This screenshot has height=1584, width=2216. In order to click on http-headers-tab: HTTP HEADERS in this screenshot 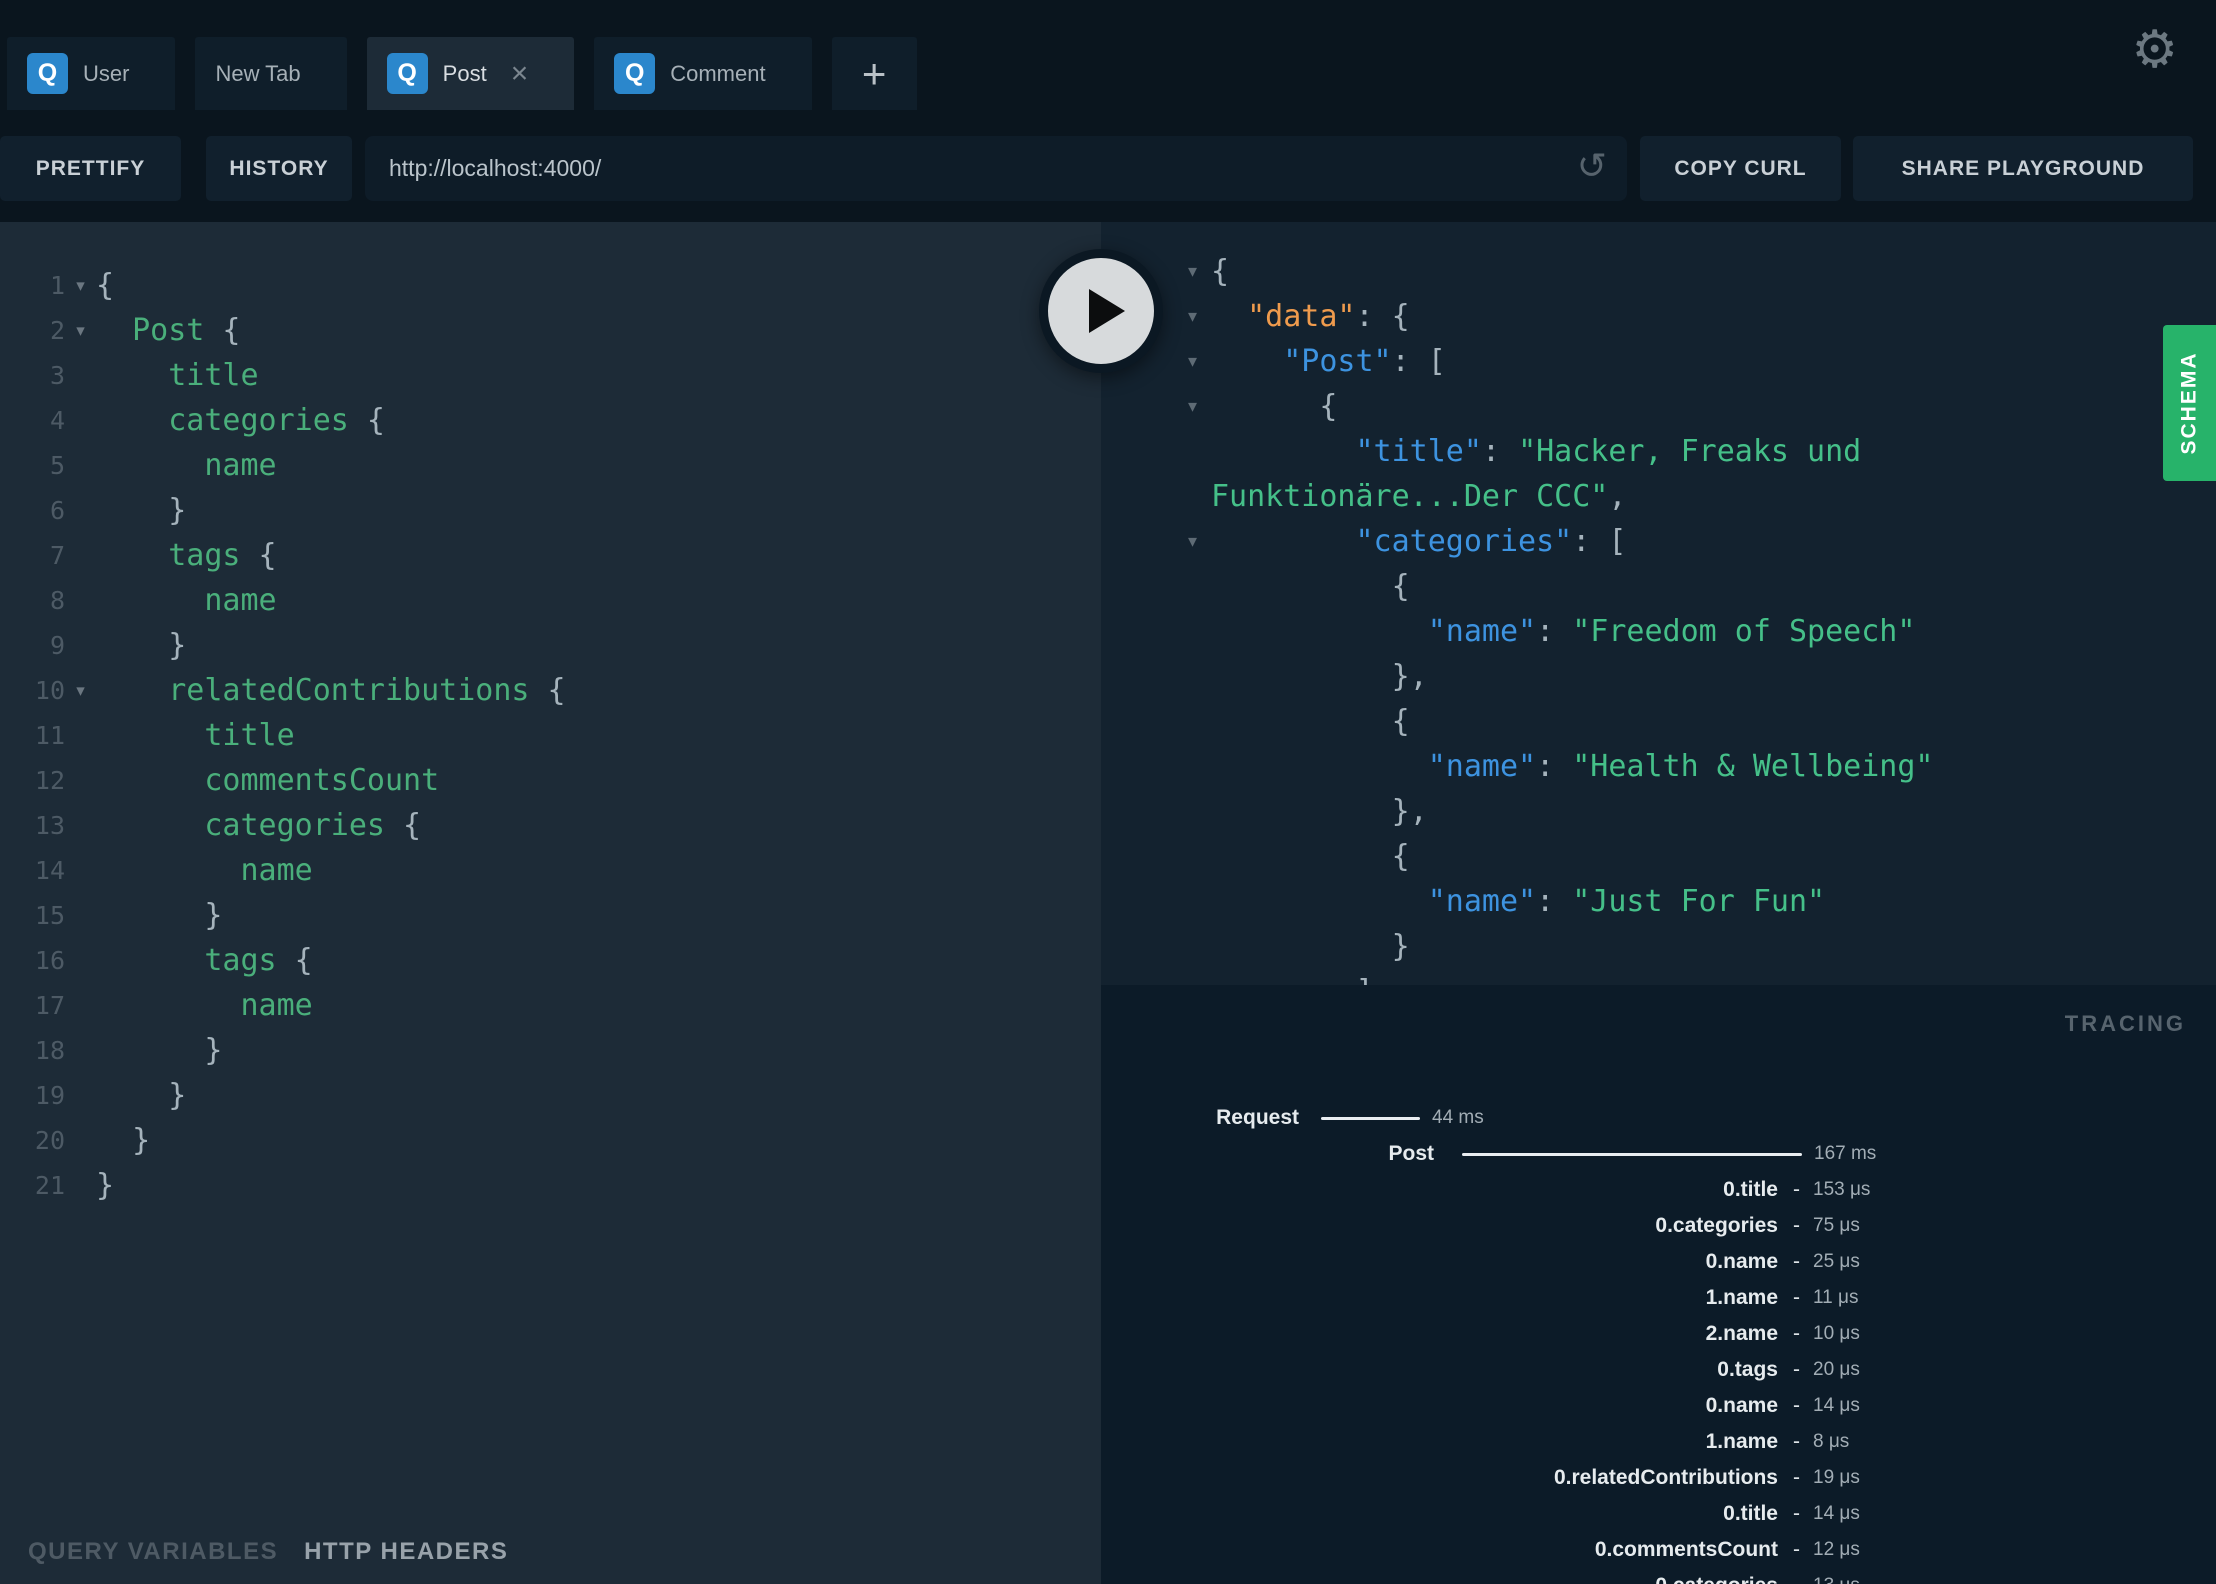, I will do `click(406, 1552)`.